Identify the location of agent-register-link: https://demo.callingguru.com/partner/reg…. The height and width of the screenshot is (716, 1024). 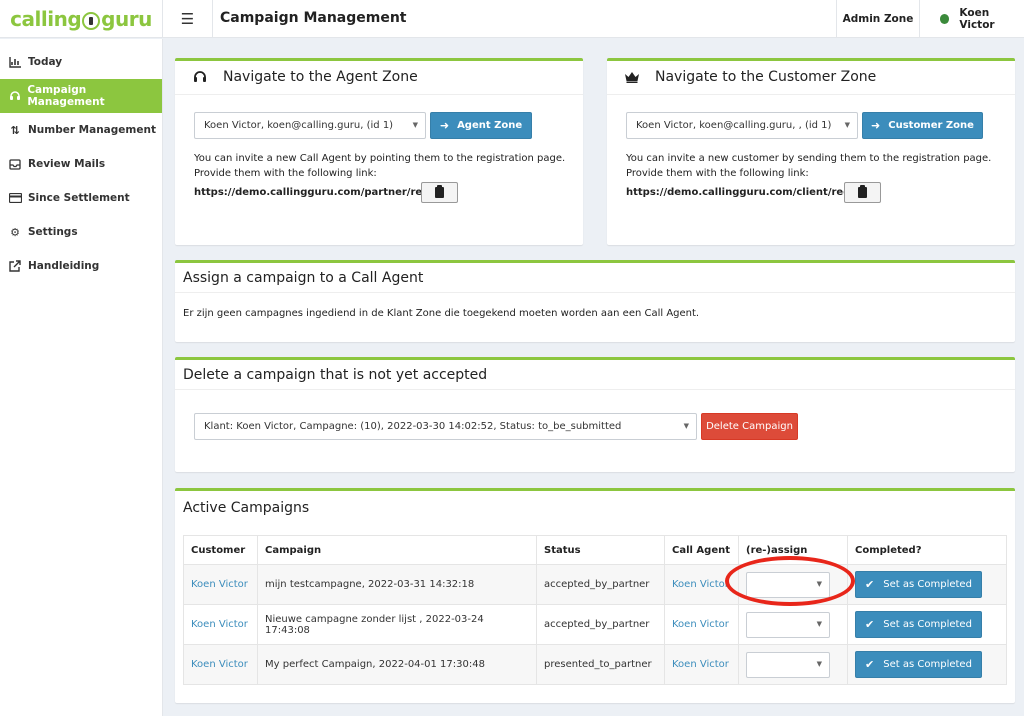
(324, 192).